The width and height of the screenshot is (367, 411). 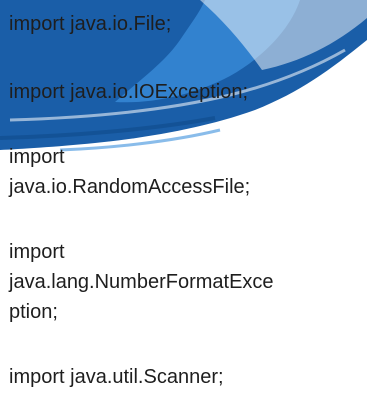 I want to click on code-line-import-scanner: import java.util.Scanner;, so click(x=116, y=377).